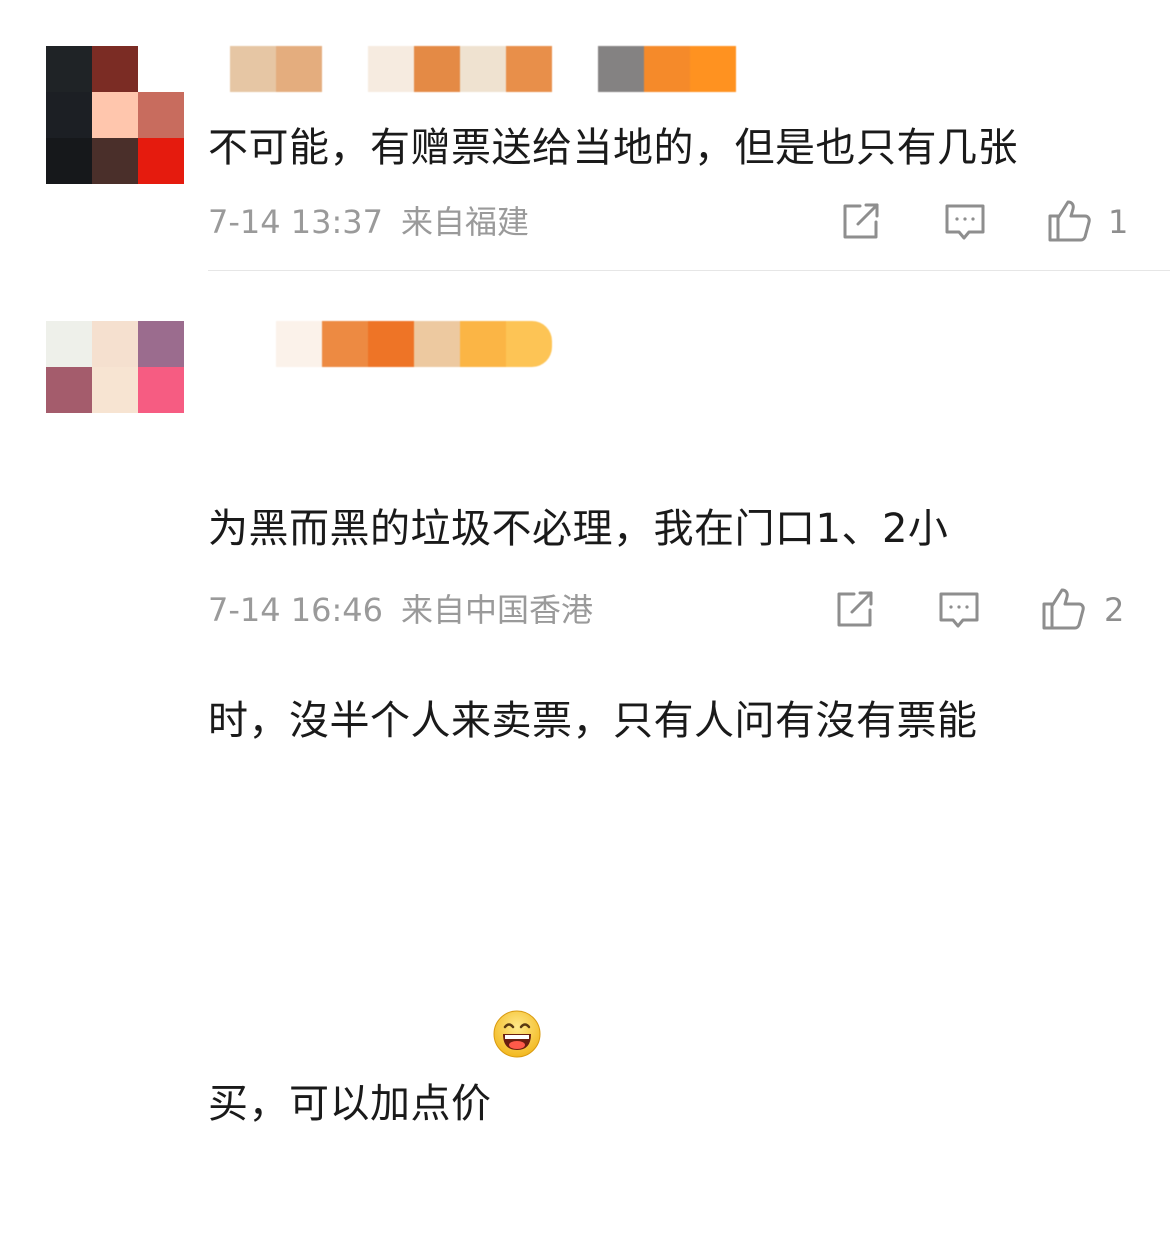 This screenshot has width=1170, height=1258. Describe the element at coordinates (296, 222) in the screenshot. I see `comment-time: 7-14 13:37` at that location.